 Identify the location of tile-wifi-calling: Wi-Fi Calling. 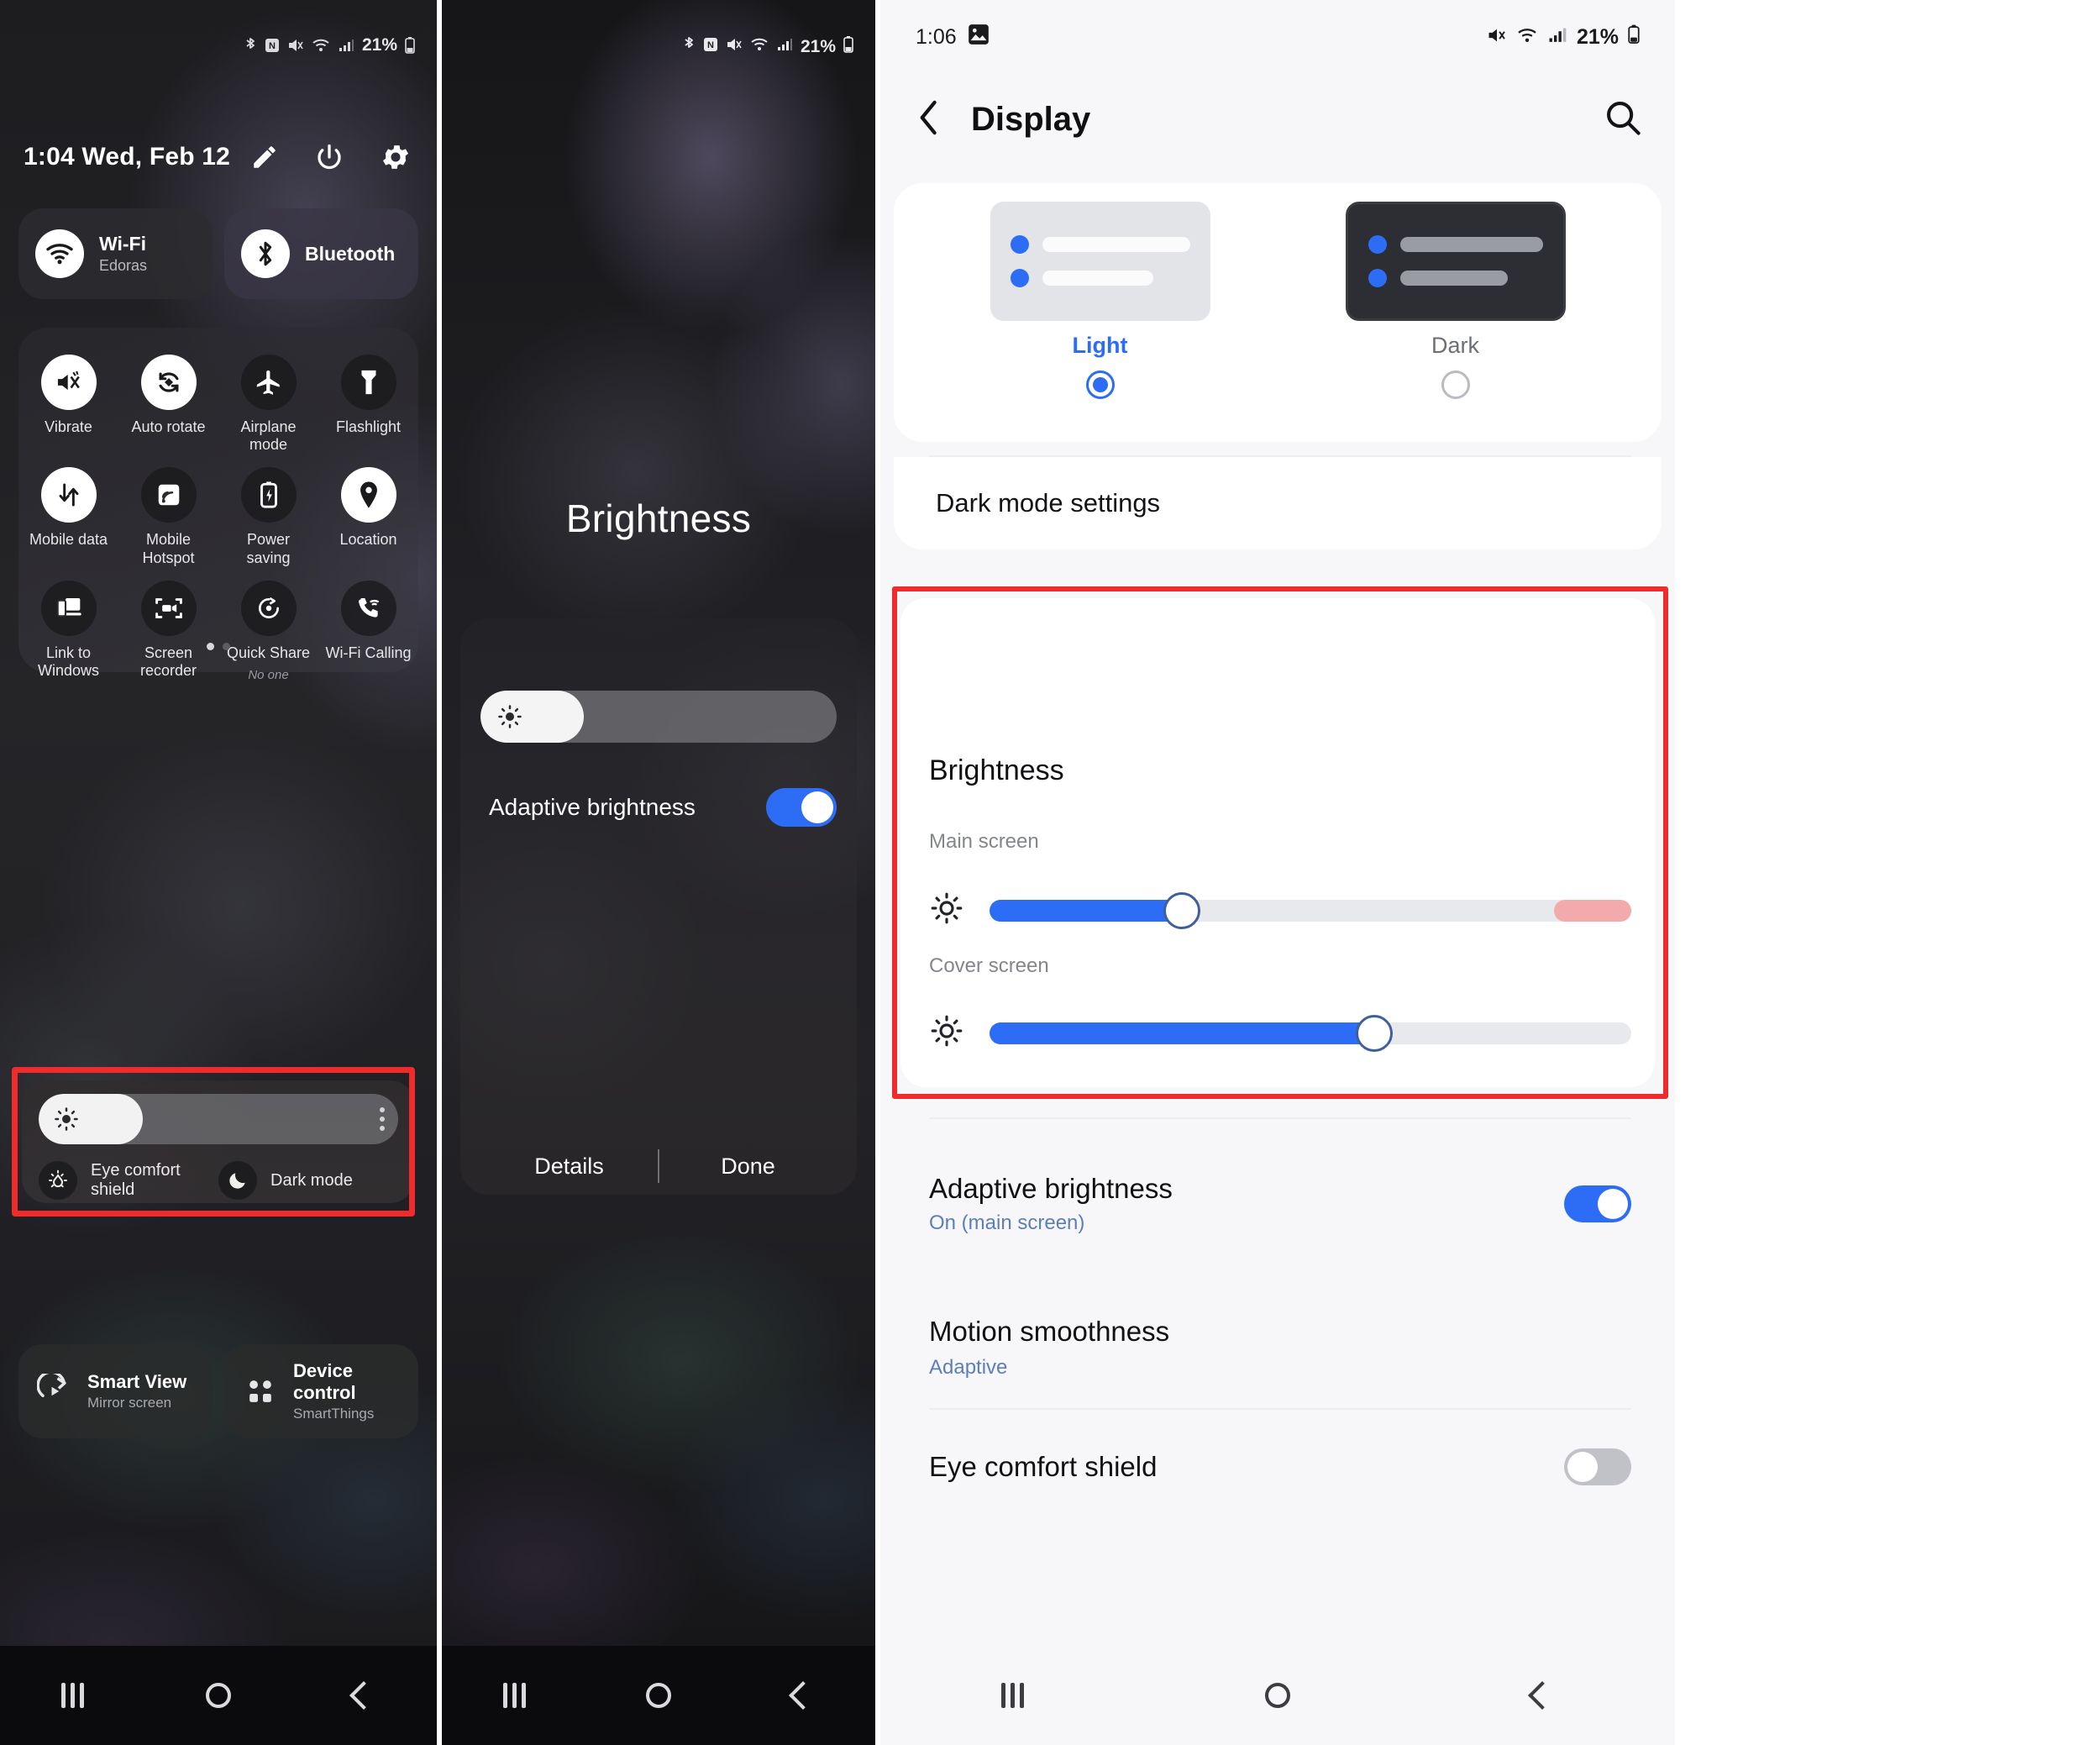
(368, 631).